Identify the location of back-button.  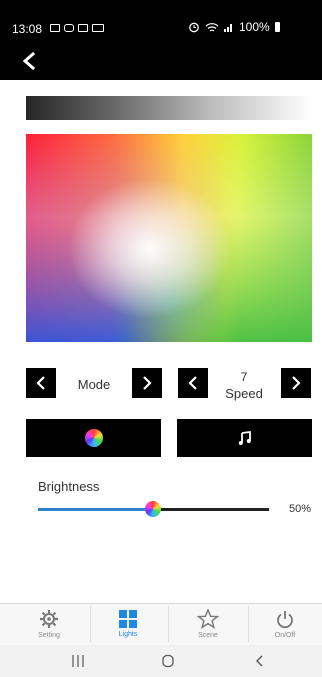
(32, 62).